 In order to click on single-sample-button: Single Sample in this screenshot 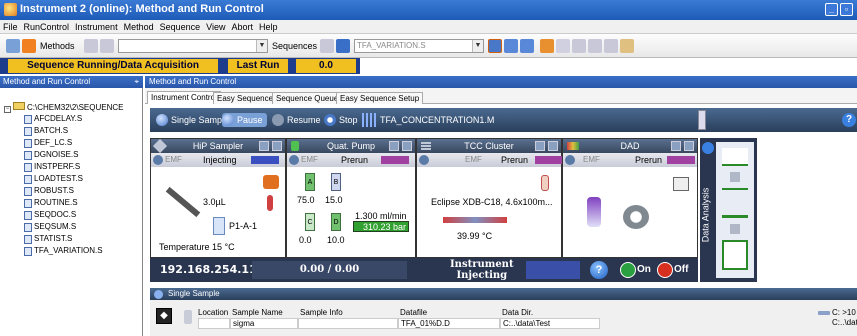, I will do `click(192, 120)`.